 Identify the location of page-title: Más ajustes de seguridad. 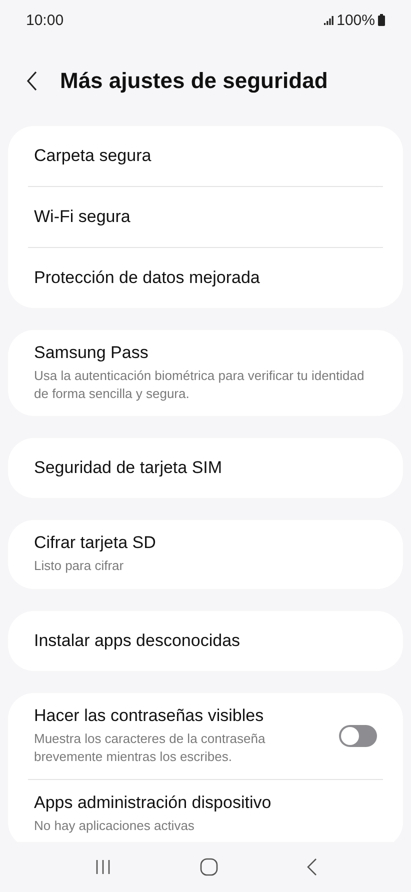
(194, 81).